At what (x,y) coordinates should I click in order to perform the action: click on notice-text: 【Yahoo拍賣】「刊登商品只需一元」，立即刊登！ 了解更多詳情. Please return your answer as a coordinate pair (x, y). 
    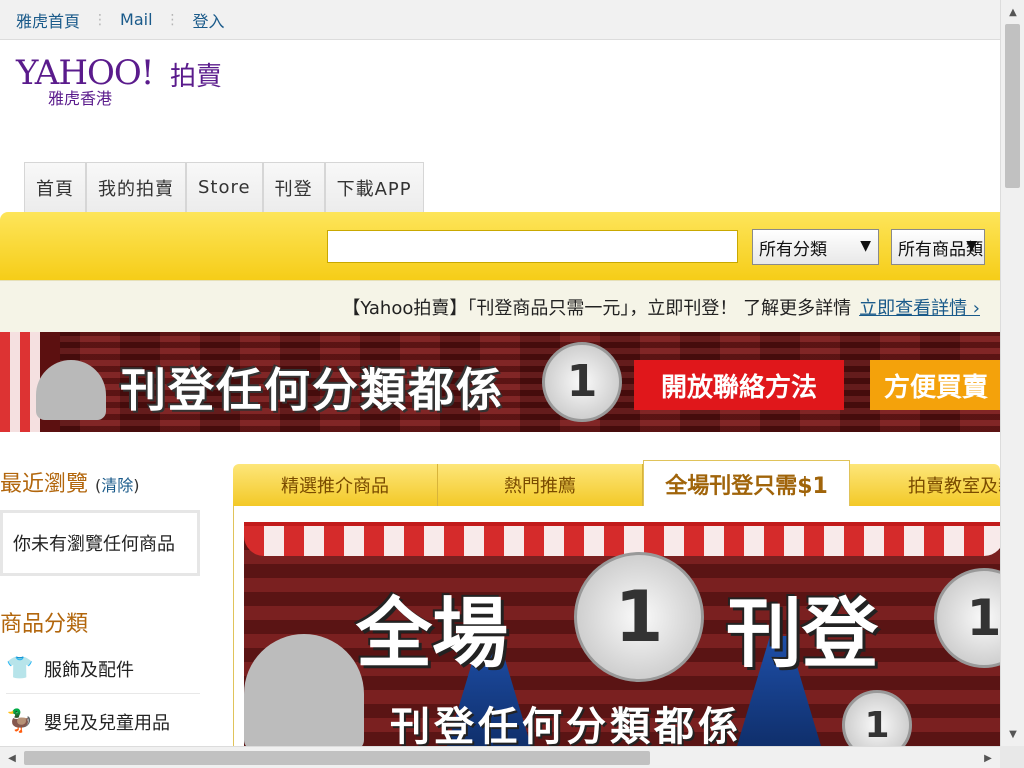
    Looking at the image, I should click on (597, 308).